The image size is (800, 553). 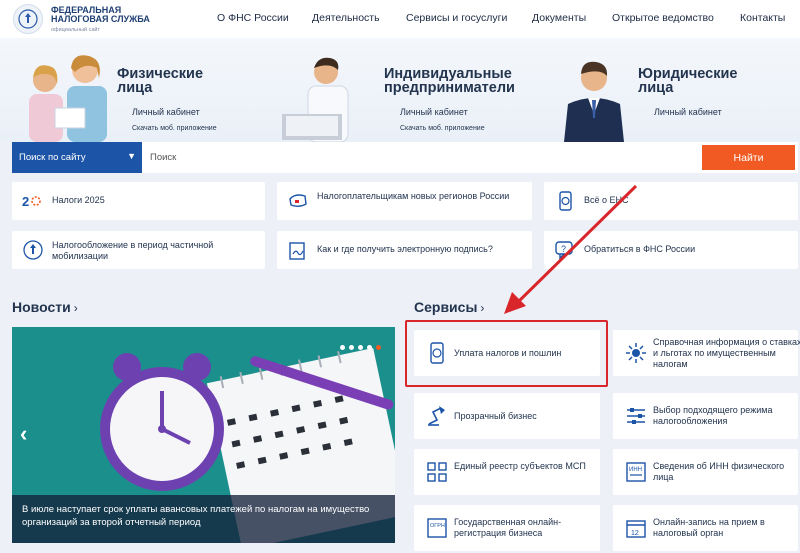 What do you see at coordinates (594, 101) in the screenshot?
I see `businessman-illustration` at bounding box center [594, 101].